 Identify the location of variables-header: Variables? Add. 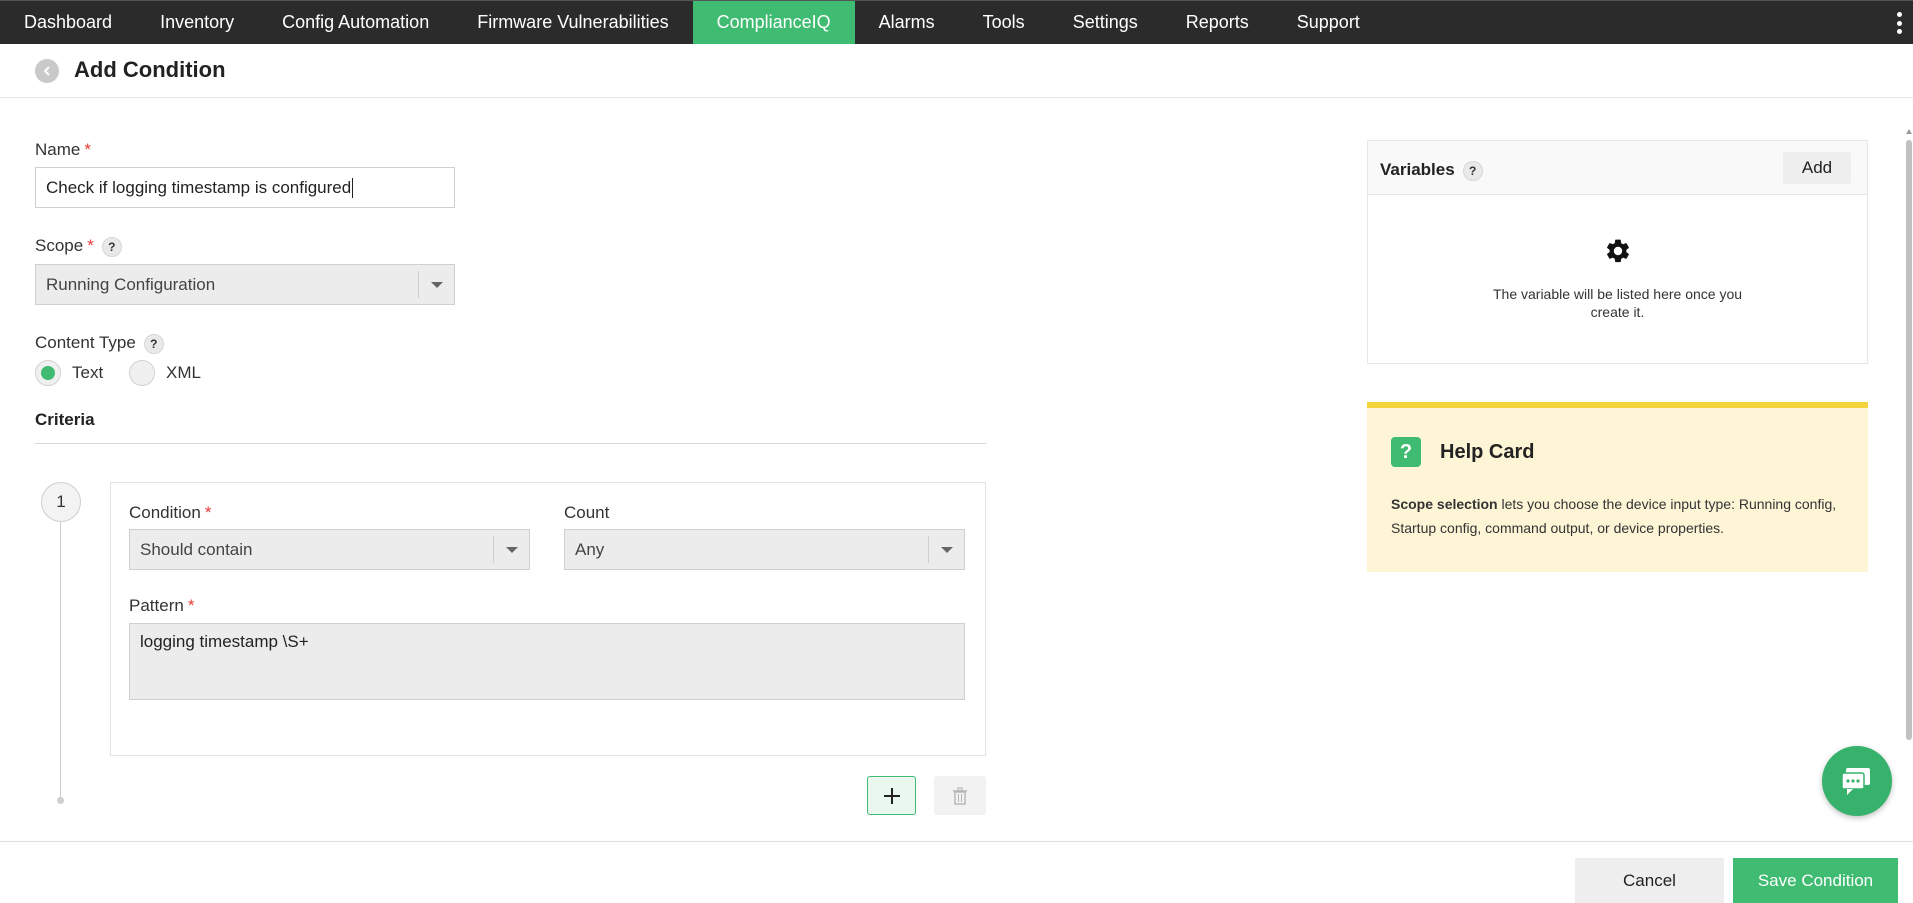
(1617, 168).